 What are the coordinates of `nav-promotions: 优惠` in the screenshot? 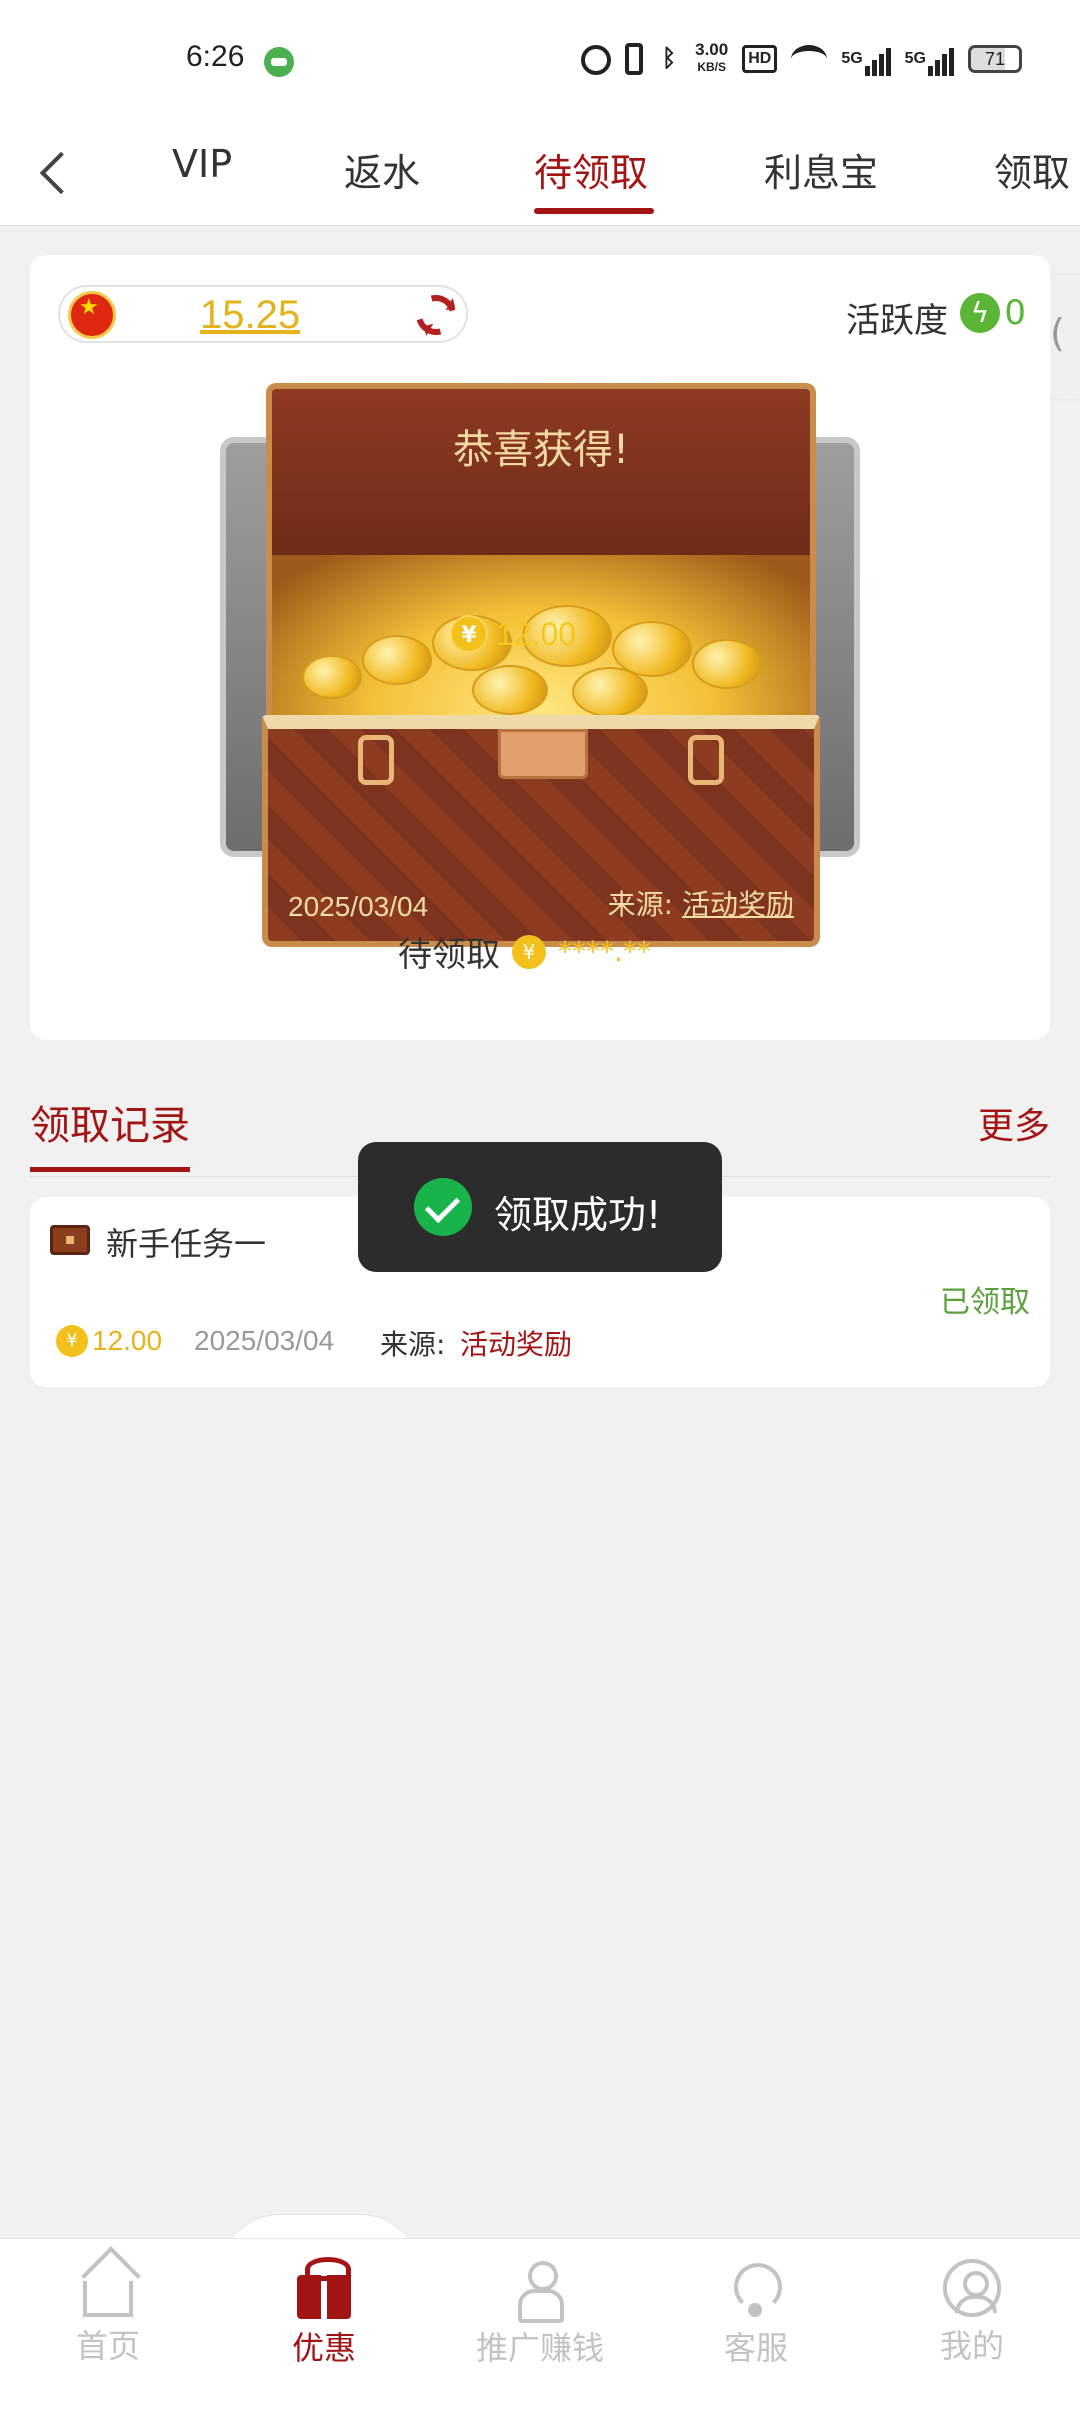 It's located at (324, 2313).